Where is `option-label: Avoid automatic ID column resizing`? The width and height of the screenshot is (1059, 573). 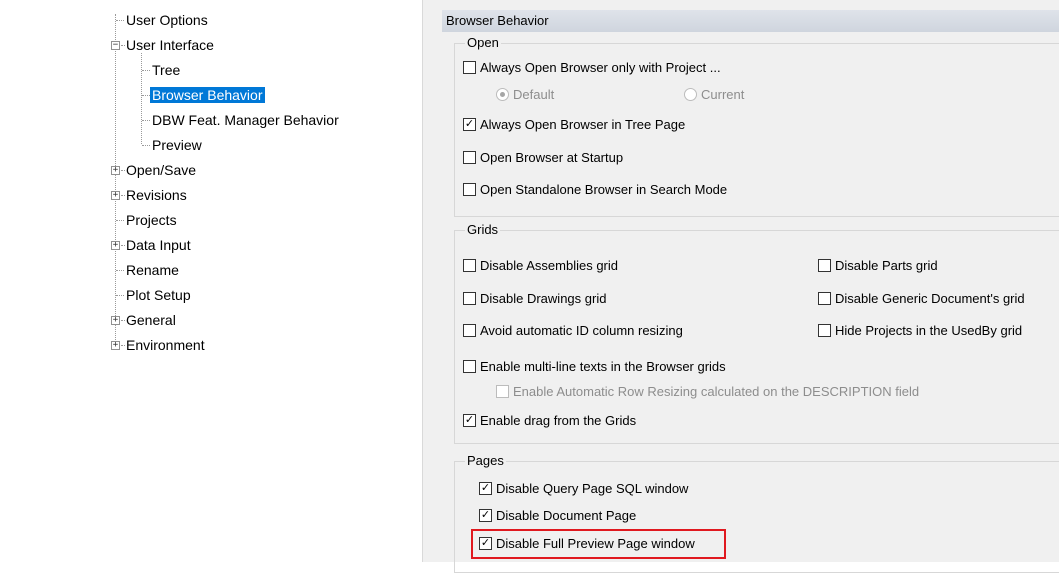 option-label: Avoid automatic ID column resizing is located at coordinates (581, 330).